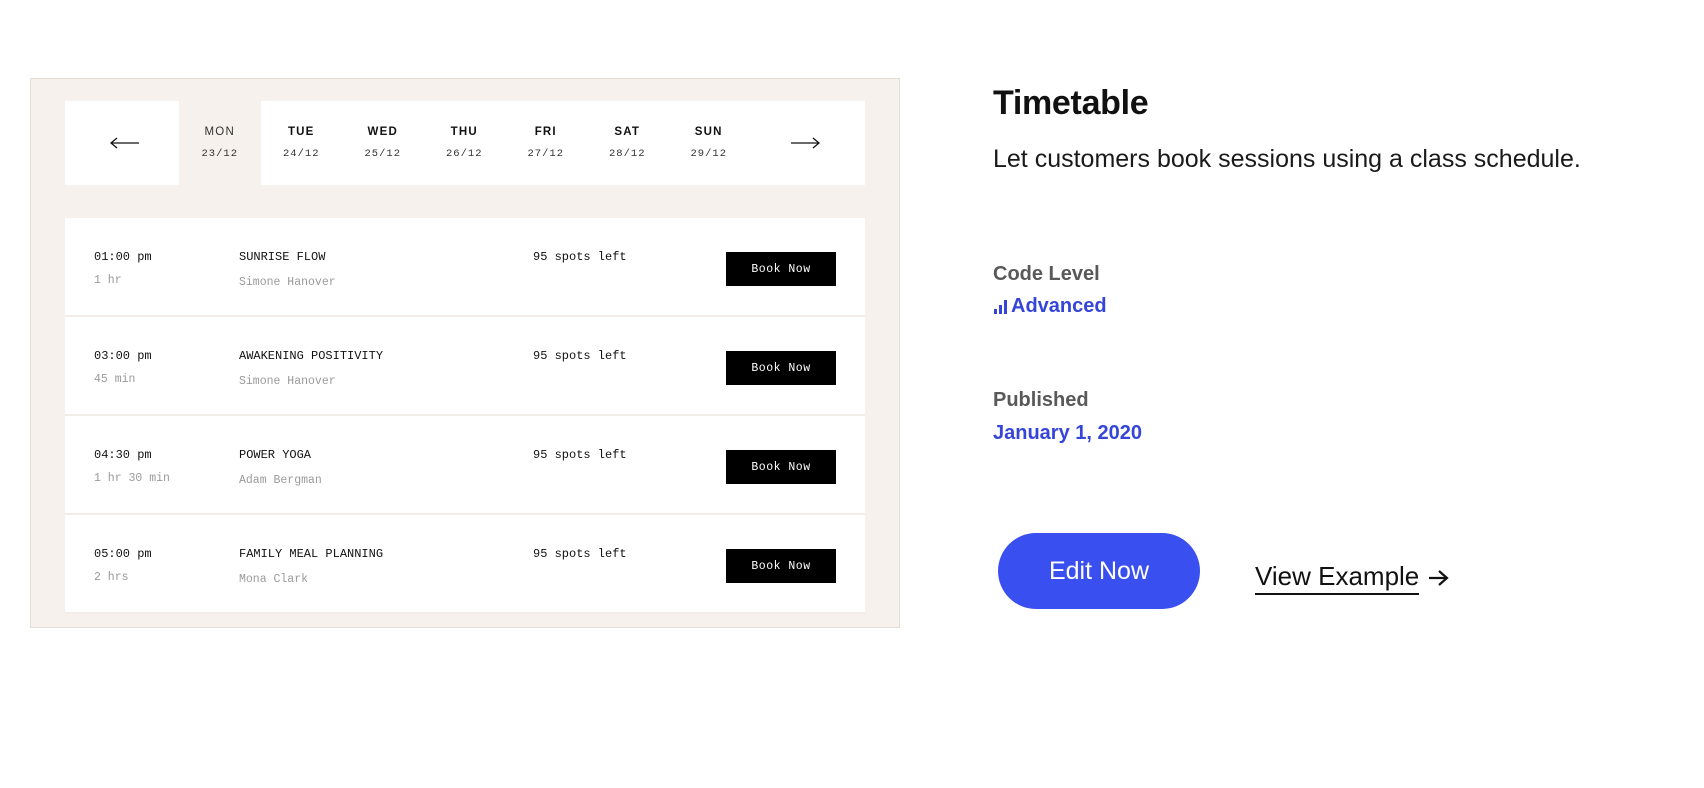 The width and height of the screenshot is (1704, 788). What do you see at coordinates (115, 379) in the screenshot?
I see `session-duration: 45 min` at bounding box center [115, 379].